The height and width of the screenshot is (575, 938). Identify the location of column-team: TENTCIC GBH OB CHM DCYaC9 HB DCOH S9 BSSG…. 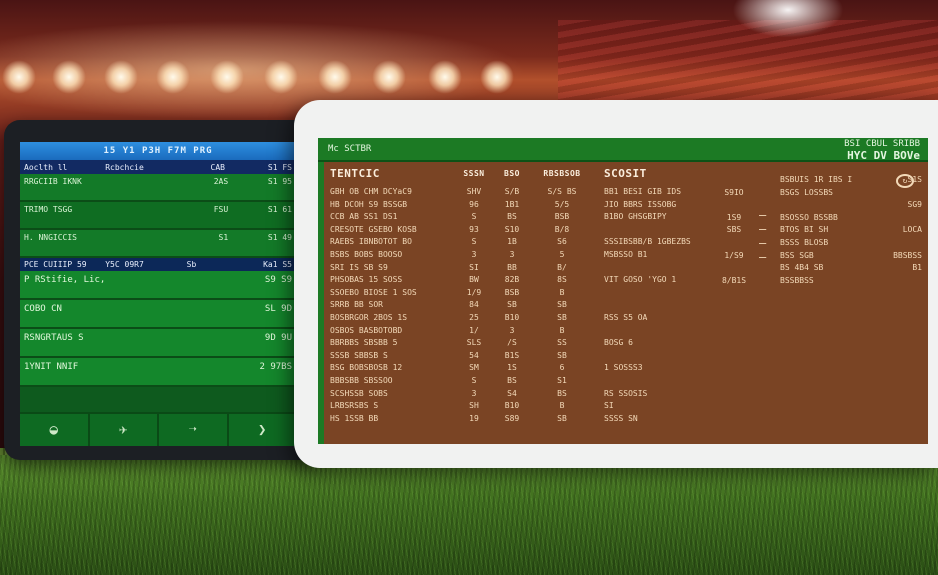
(390, 296).